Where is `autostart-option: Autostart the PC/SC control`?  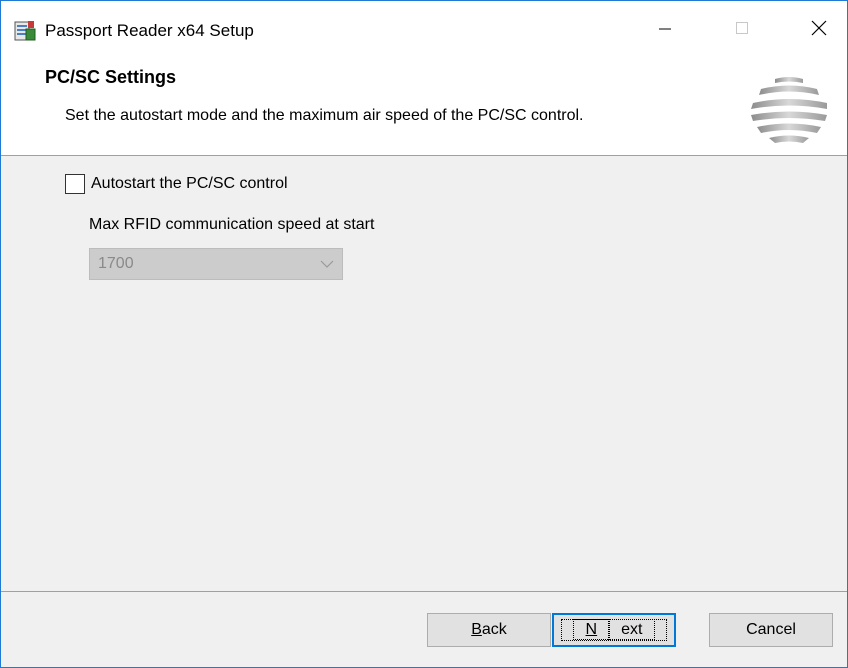 autostart-option: Autostart the PC/SC control is located at coordinates (176, 184).